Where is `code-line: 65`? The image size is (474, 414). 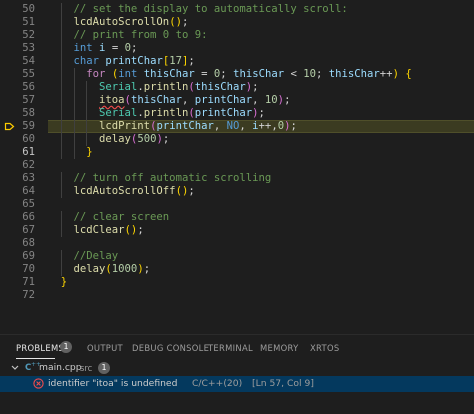 code-line: 65 is located at coordinates (237, 204).